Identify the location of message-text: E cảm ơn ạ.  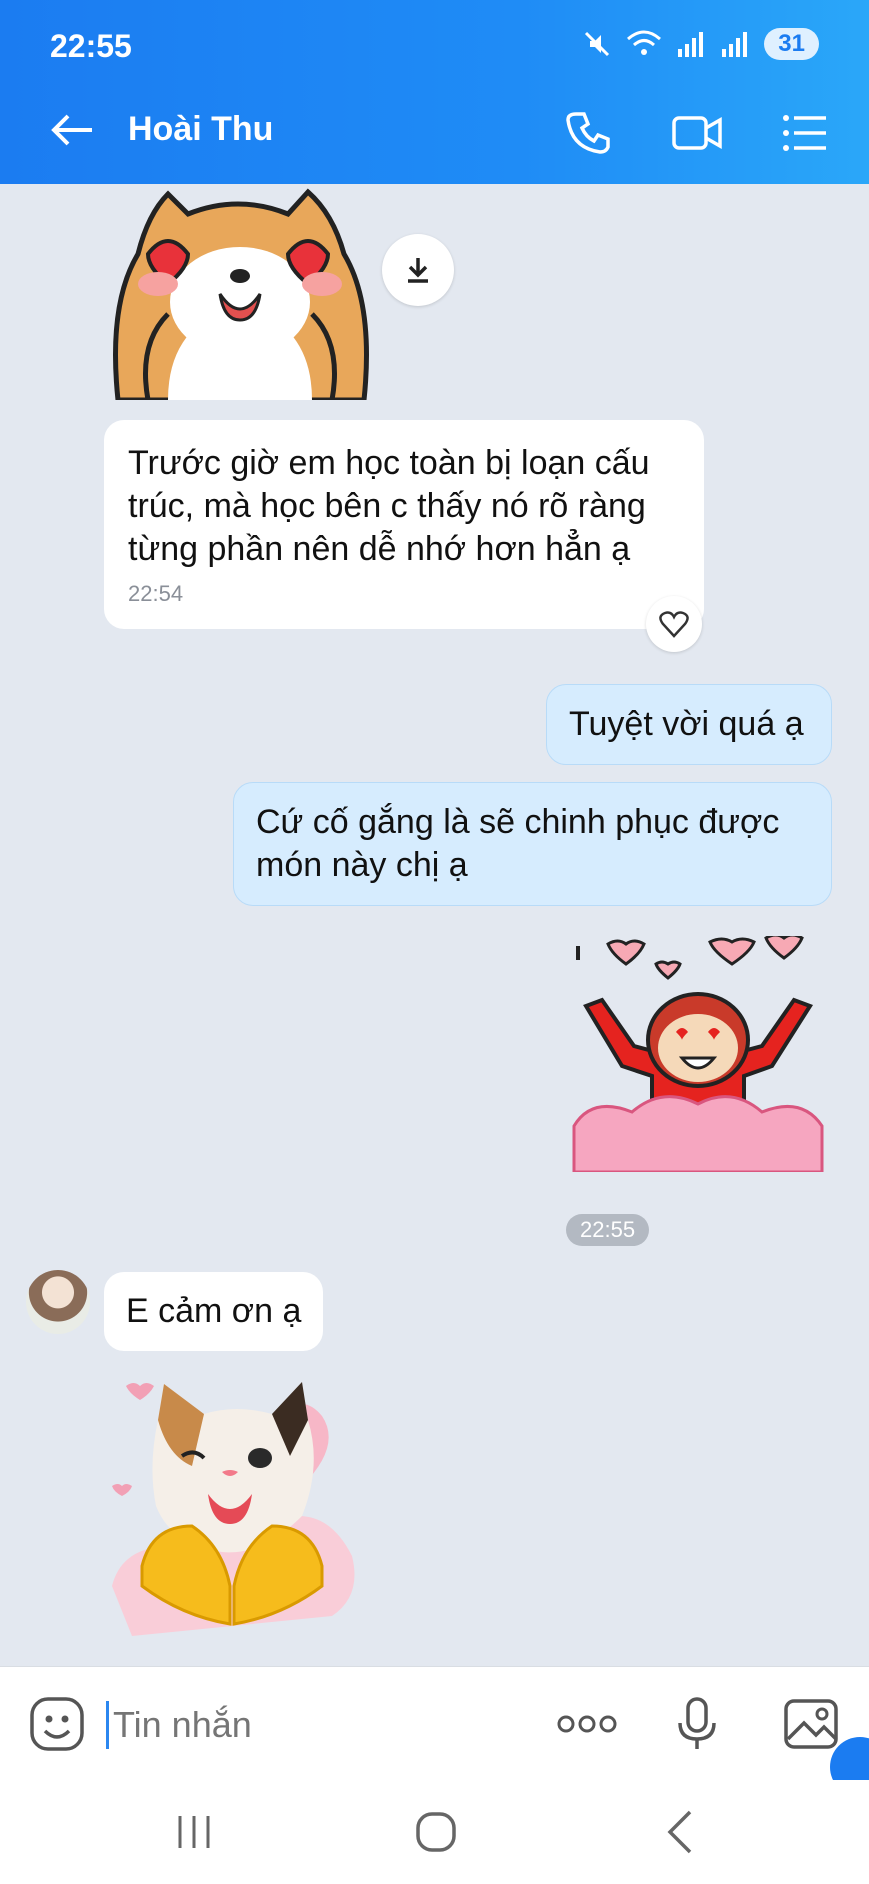
(214, 1311).